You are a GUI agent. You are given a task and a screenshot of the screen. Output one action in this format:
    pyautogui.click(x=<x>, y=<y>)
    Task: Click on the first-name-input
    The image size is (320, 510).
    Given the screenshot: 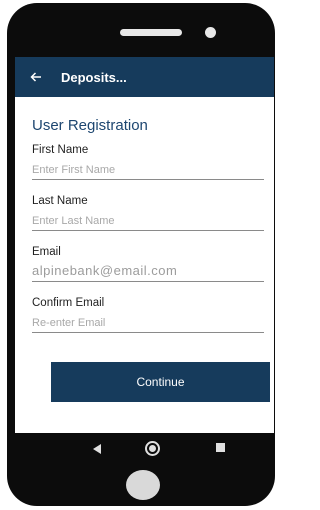 What is the action you would take?
    pyautogui.click(x=148, y=170)
    